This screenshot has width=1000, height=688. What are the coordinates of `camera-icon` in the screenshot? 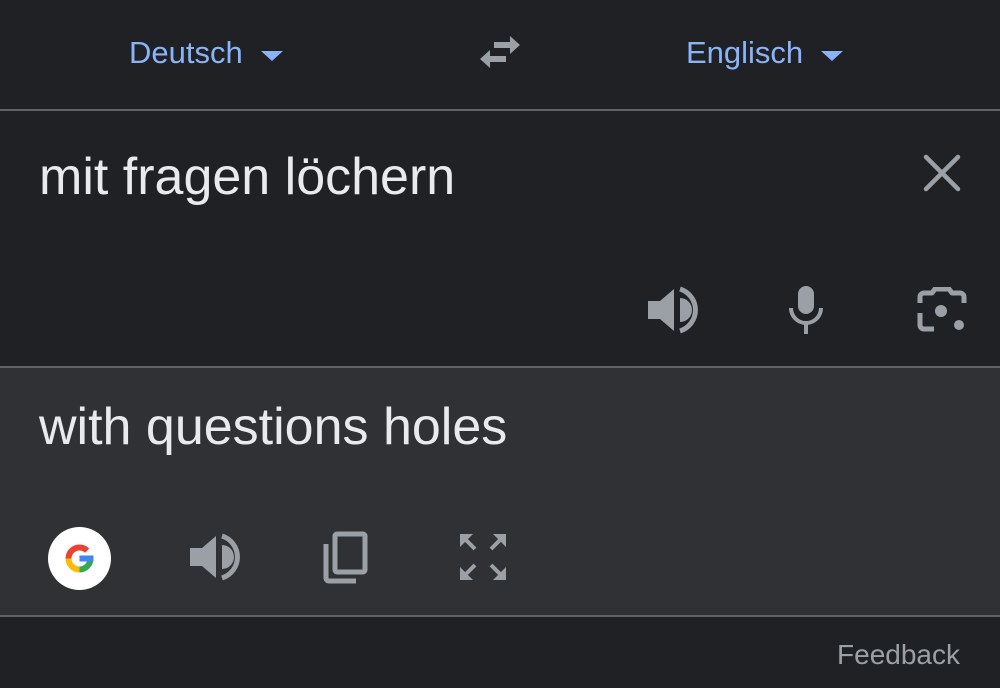 It's located at (942, 309).